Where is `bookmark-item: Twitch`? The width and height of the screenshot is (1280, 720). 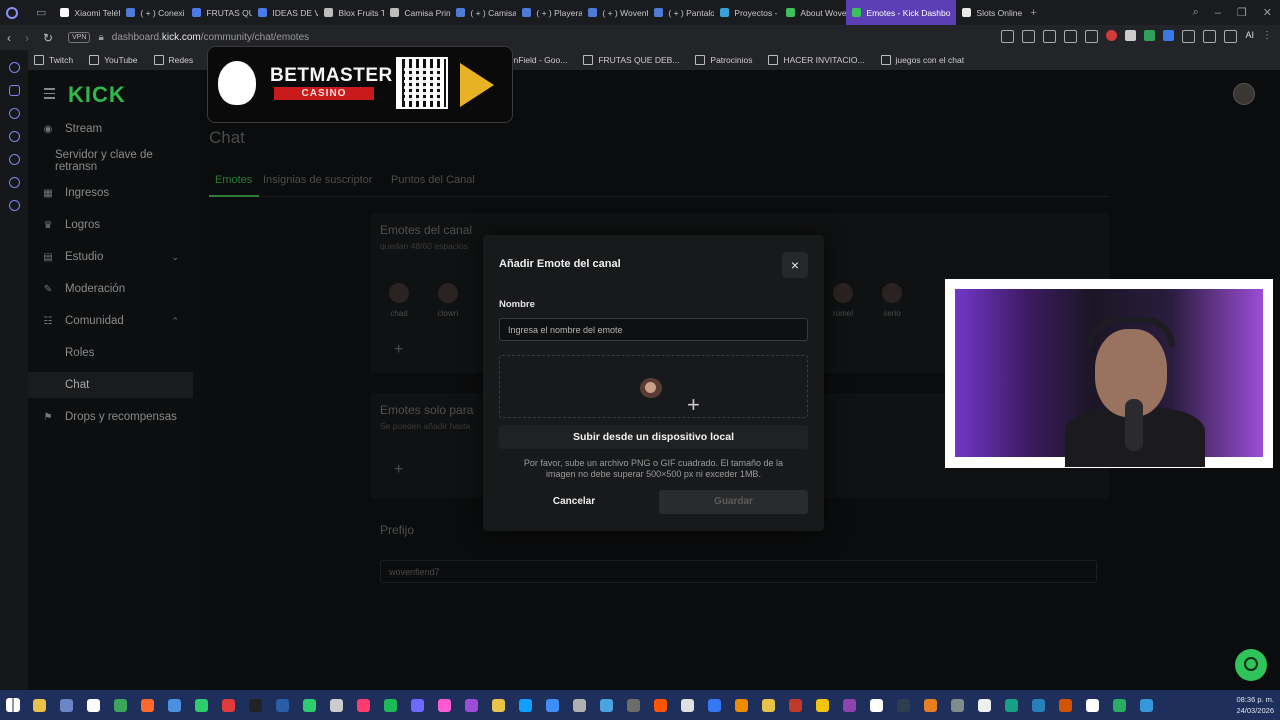
bookmark-item: Twitch is located at coordinates (53, 60).